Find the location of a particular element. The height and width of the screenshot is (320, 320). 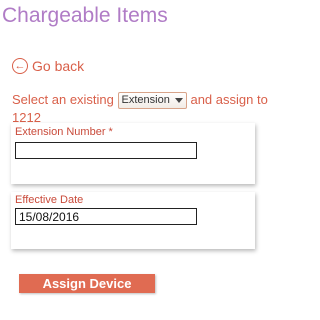

page-title: Chargeable Items is located at coordinates (85, 15).